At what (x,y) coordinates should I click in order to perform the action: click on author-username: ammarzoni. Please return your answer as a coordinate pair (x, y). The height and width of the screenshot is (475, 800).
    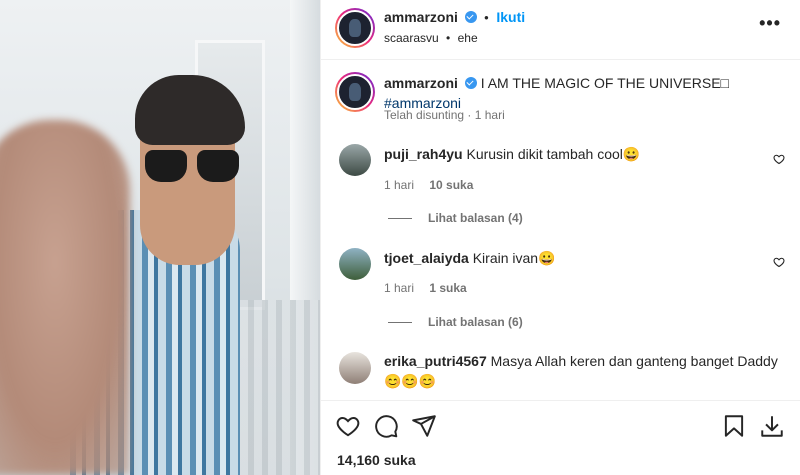
    Looking at the image, I should click on (421, 17).